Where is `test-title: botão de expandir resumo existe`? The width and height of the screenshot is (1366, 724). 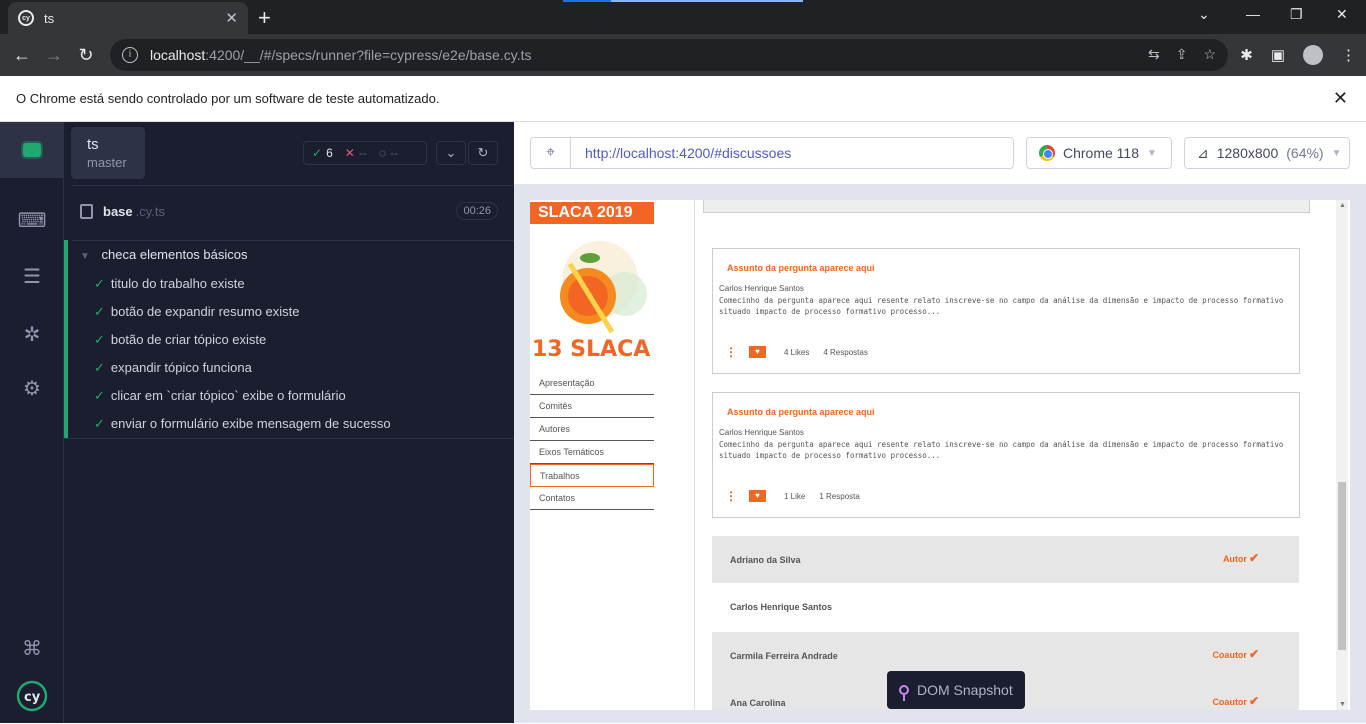
test-title: botão de expandir resumo existe is located at coordinates (205, 311).